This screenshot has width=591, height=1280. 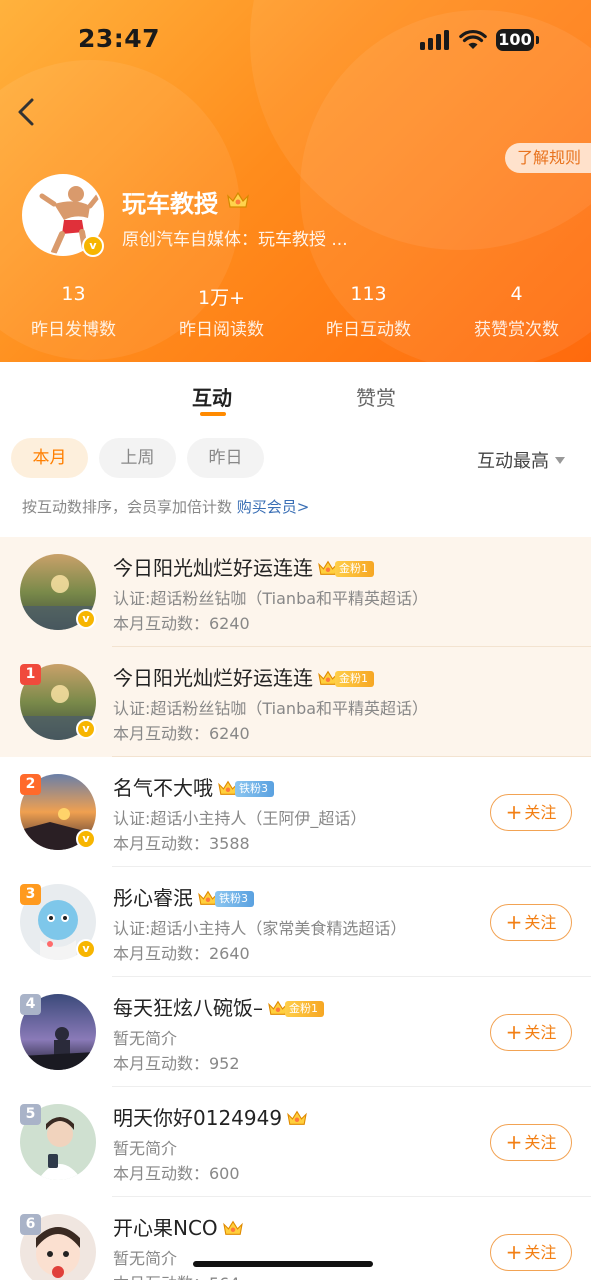 I want to click on rank-badge: 2, so click(x=30, y=784).